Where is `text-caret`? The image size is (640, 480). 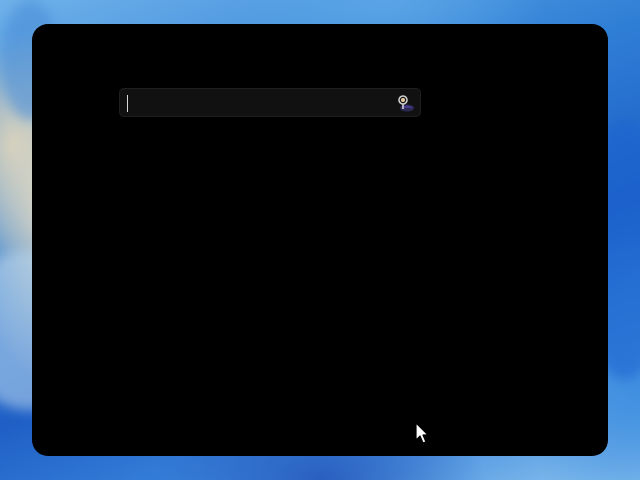 text-caret is located at coordinates (127, 103).